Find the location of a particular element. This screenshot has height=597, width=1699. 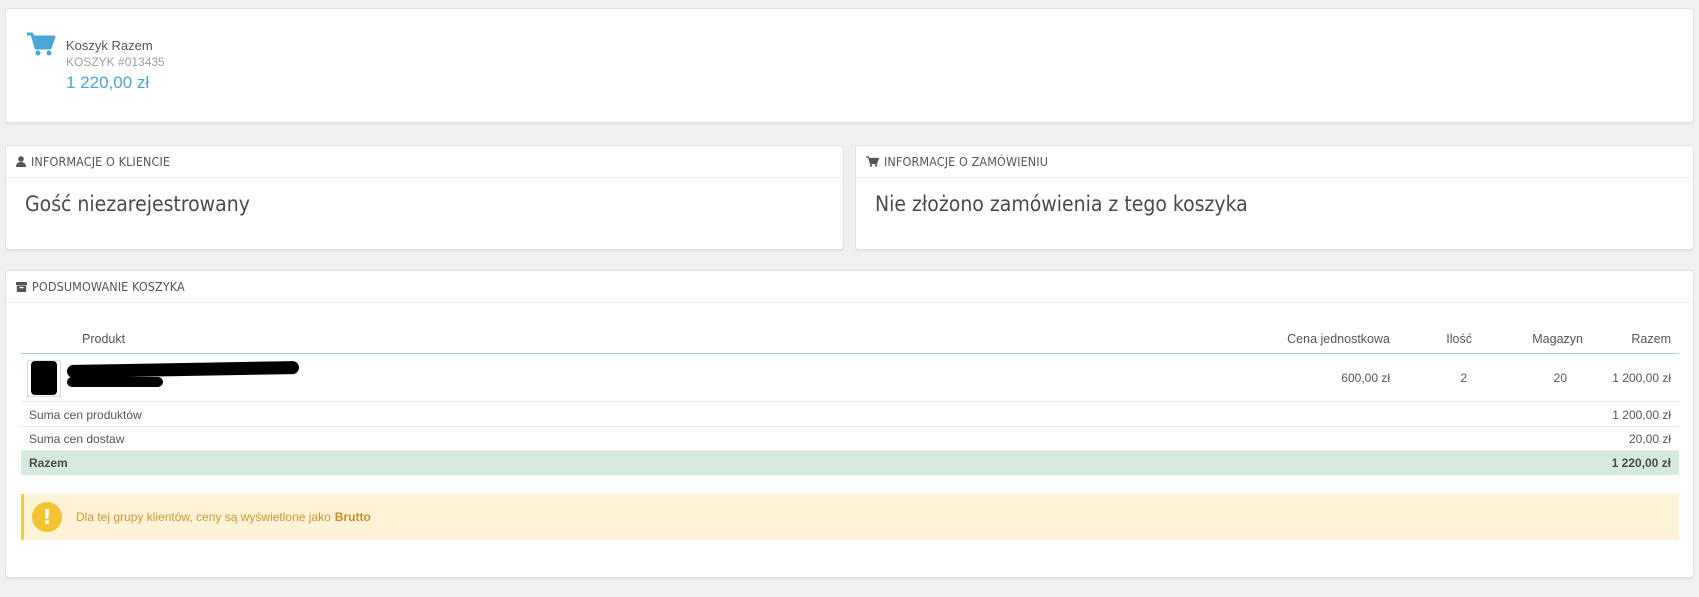

panel-heading: PODSUMOWANIE KOSZYKA is located at coordinates (849, 287).